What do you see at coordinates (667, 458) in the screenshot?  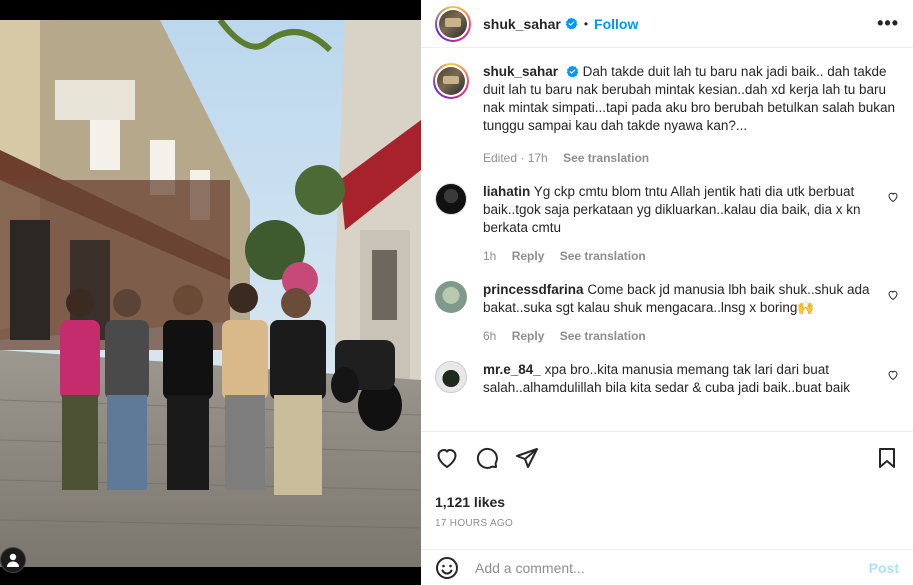 I see `action-icons` at bounding box center [667, 458].